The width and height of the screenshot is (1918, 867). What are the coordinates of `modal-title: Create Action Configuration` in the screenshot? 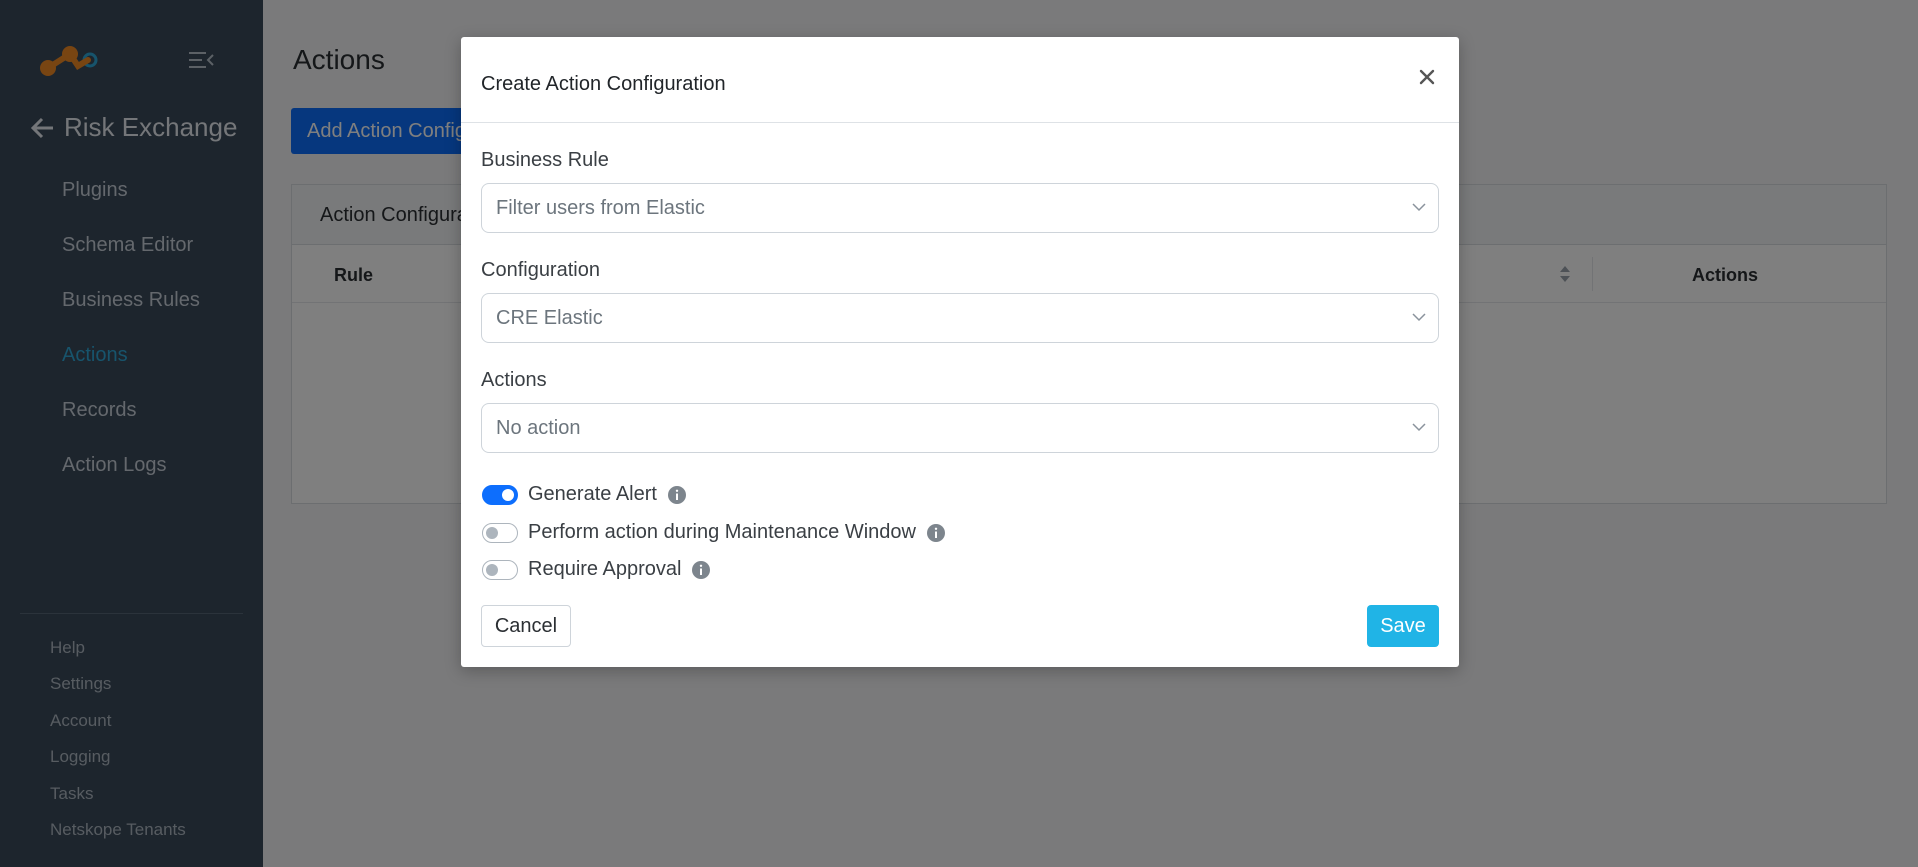 It's located at (603, 84).